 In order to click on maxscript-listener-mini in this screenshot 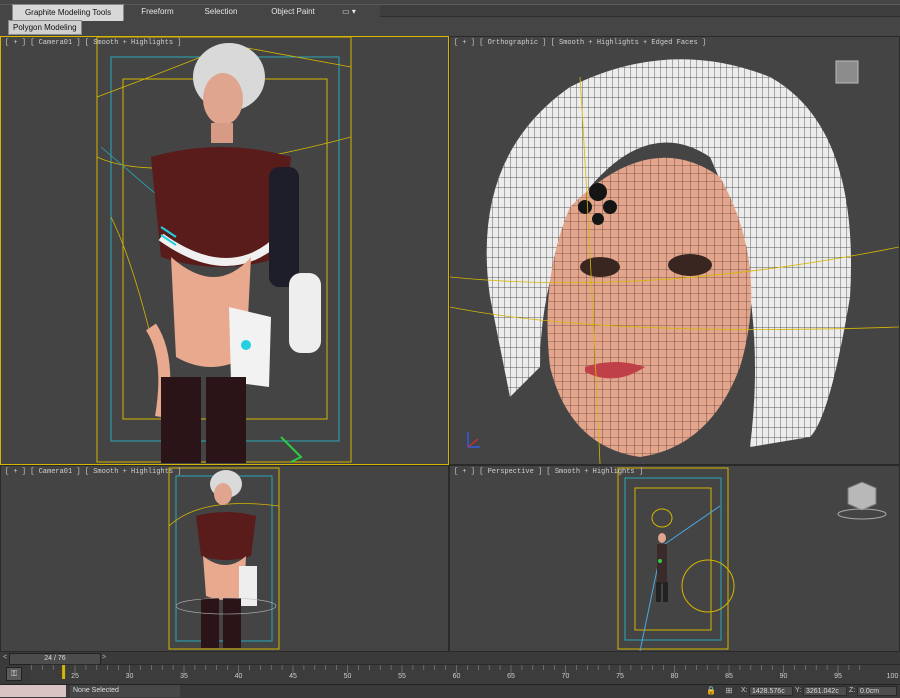, I will do `click(33, 691)`.